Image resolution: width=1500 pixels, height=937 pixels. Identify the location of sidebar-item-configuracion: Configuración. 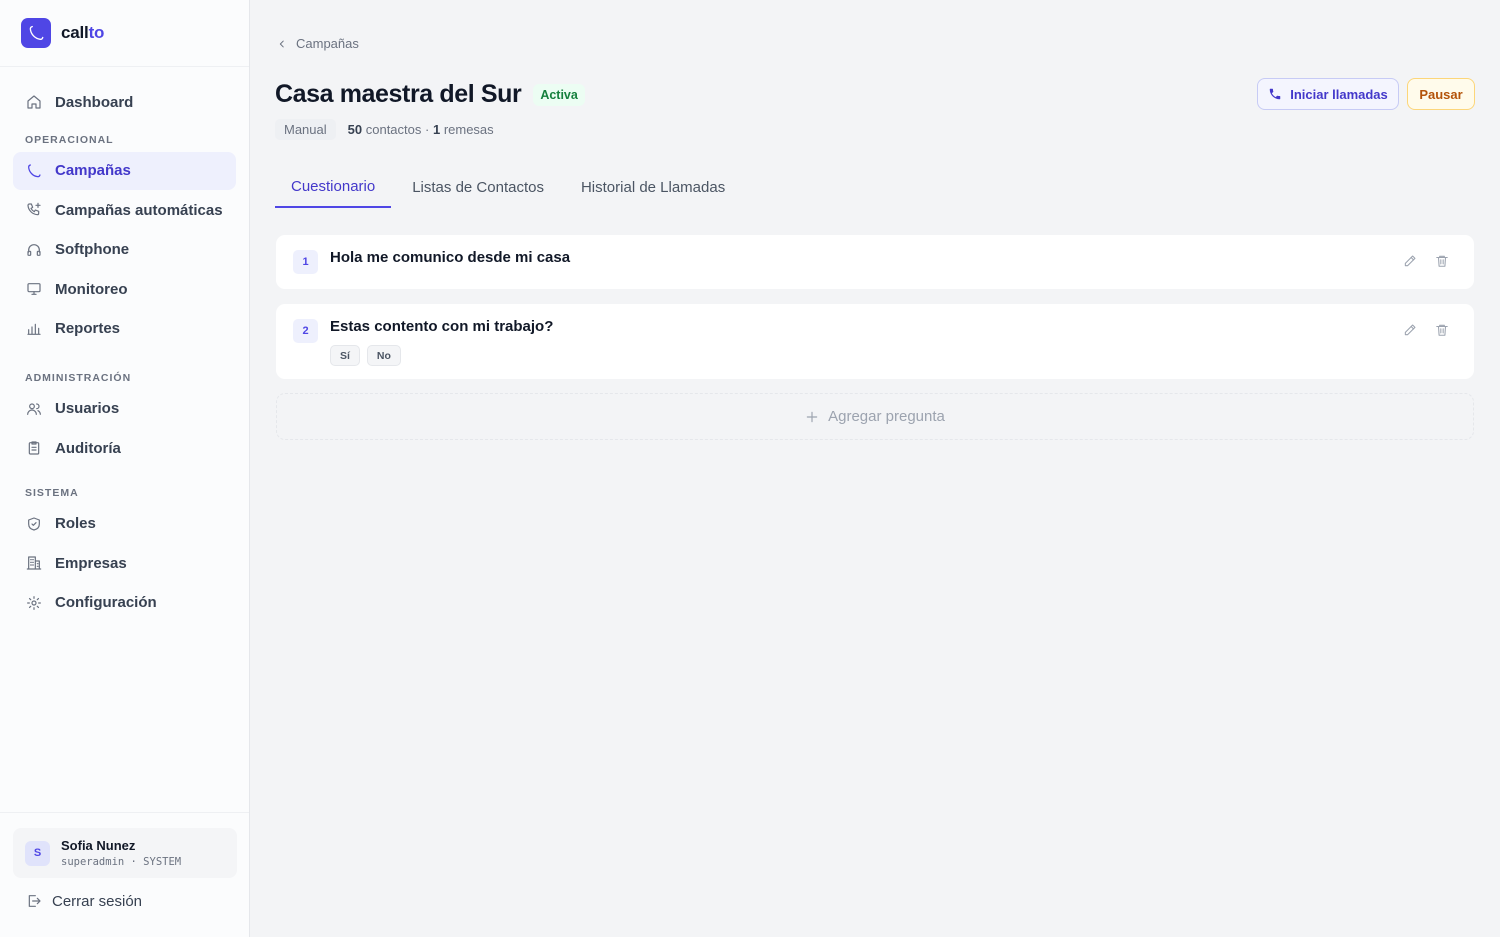
(124, 603).